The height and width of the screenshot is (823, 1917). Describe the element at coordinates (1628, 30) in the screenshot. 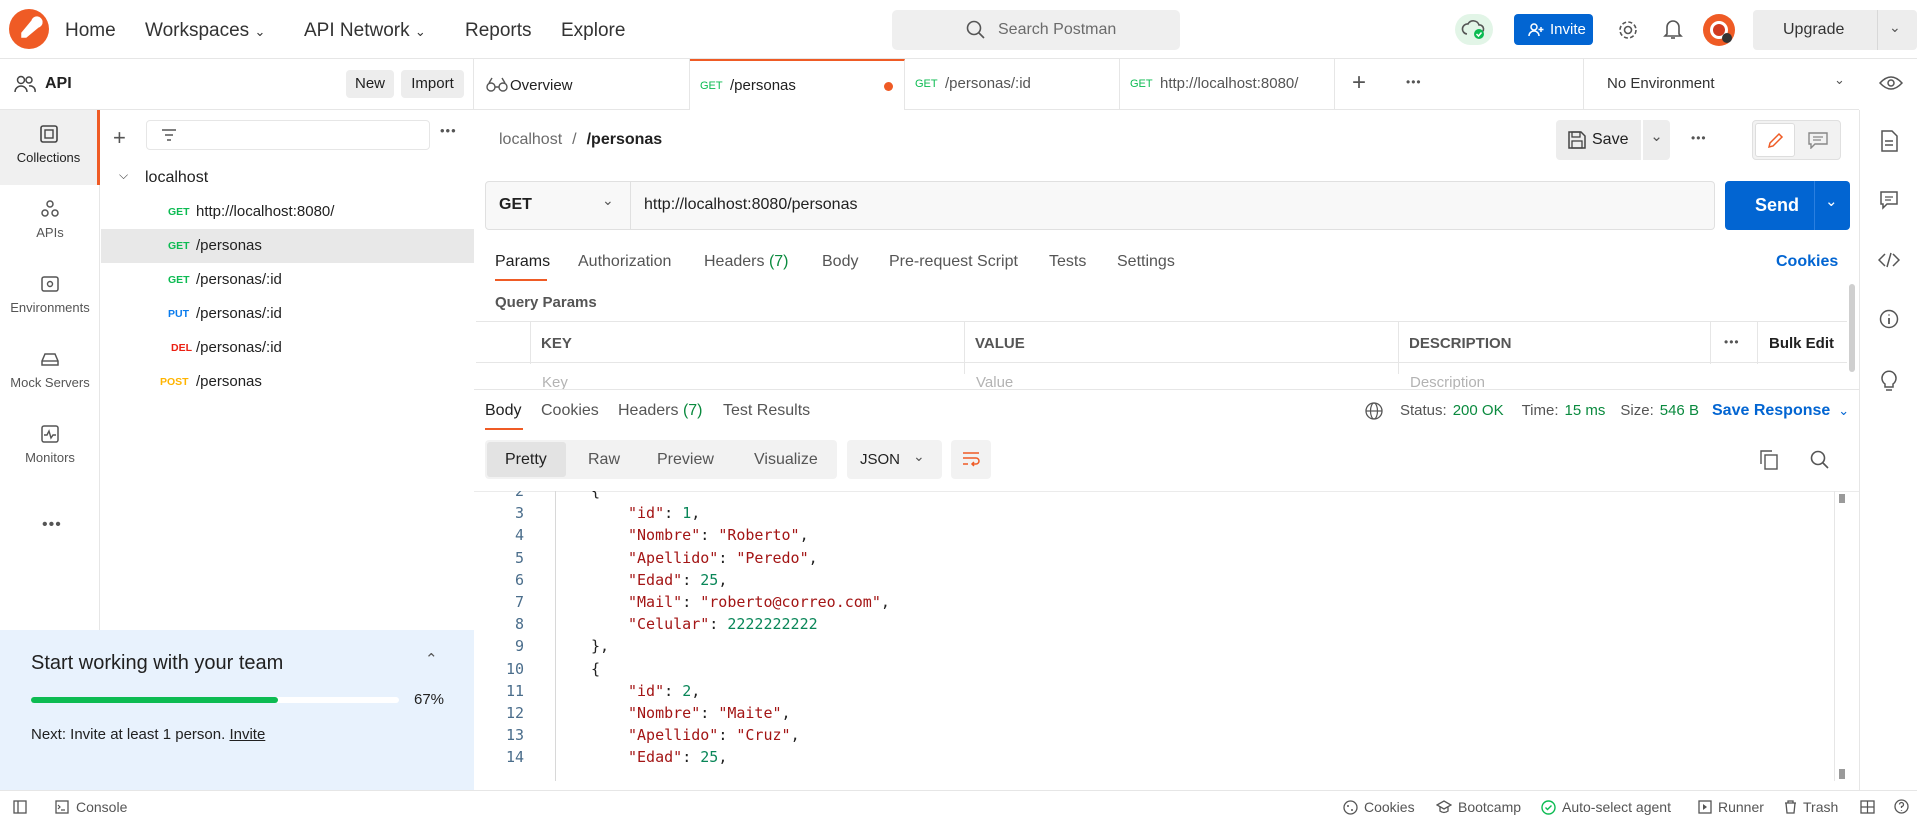

I see `gear-icon` at that location.